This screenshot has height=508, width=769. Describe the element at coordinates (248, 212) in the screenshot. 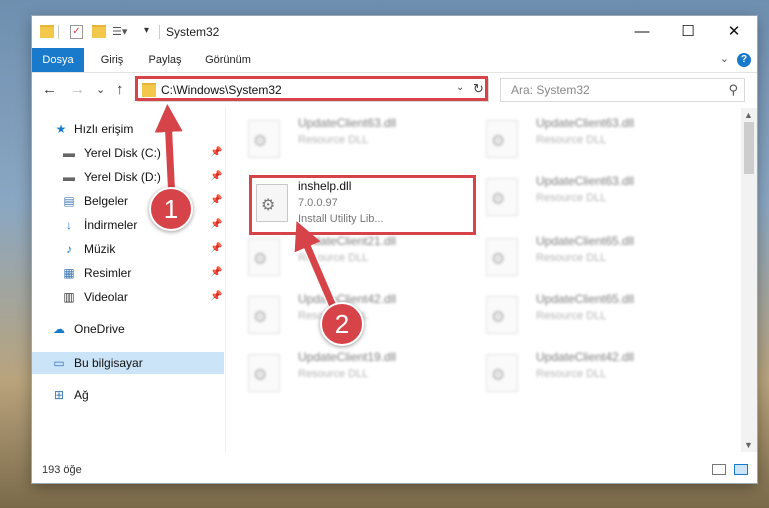

I see `annotation-arrows` at that location.